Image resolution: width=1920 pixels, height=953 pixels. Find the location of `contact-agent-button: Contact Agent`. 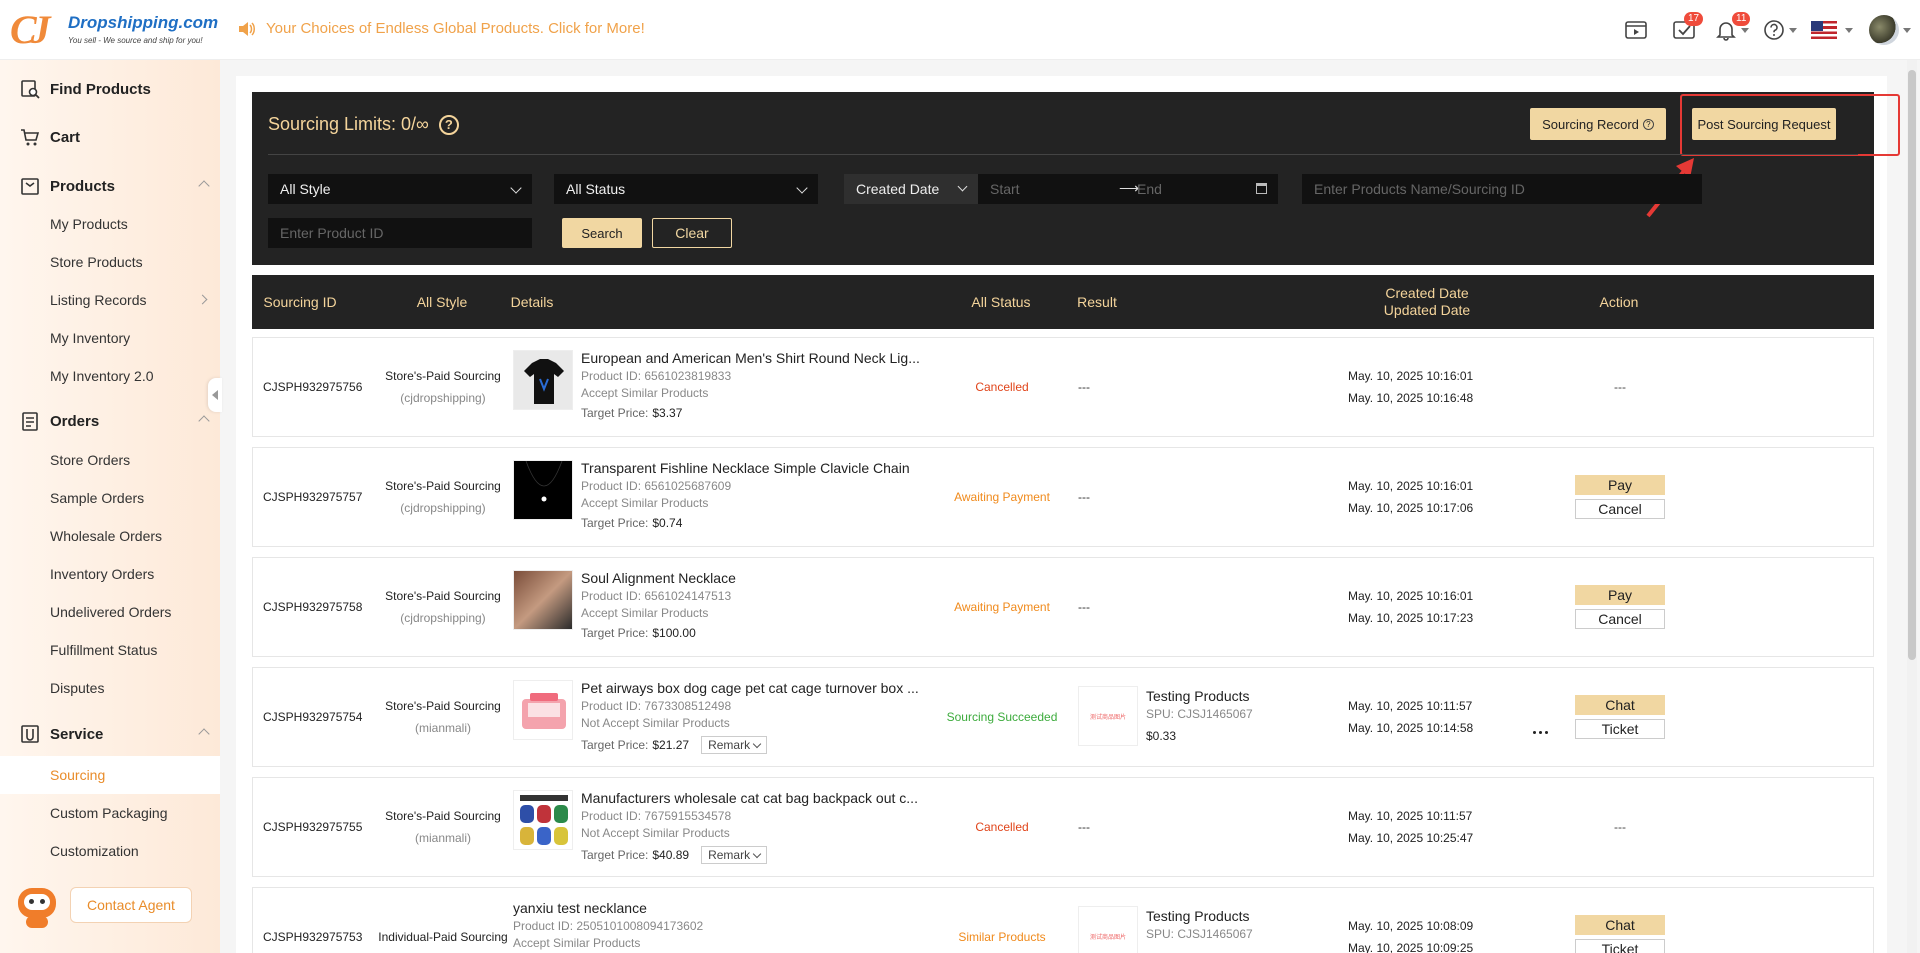

contact-agent-button: Contact Agent is located at coordinates (131, 905).